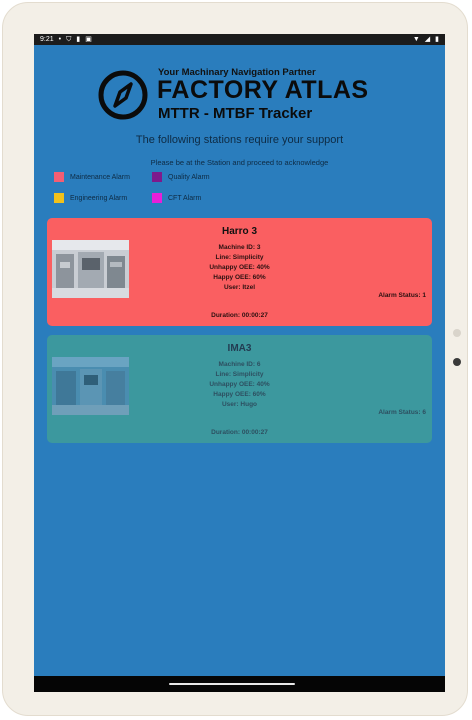 The image size is (472, 720). What do you see at coordinates (232, 684) in the screenshot?
I see `home-gesture-handle` at bounding box center [232, 684].